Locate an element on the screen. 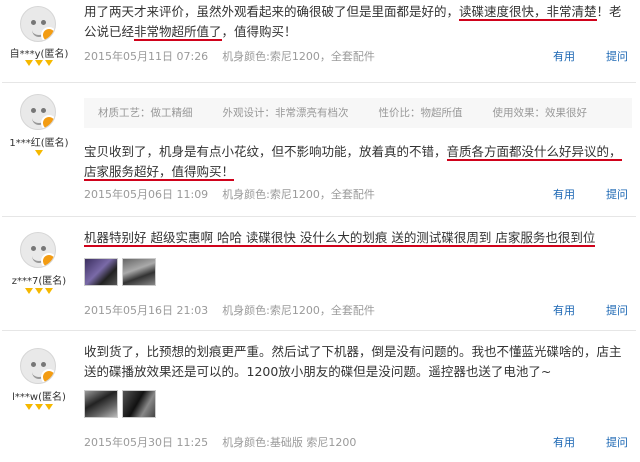 The height and width of the screenshot is (462, 640). username: 自***y(匿名) is located at coordinates (39, 54).